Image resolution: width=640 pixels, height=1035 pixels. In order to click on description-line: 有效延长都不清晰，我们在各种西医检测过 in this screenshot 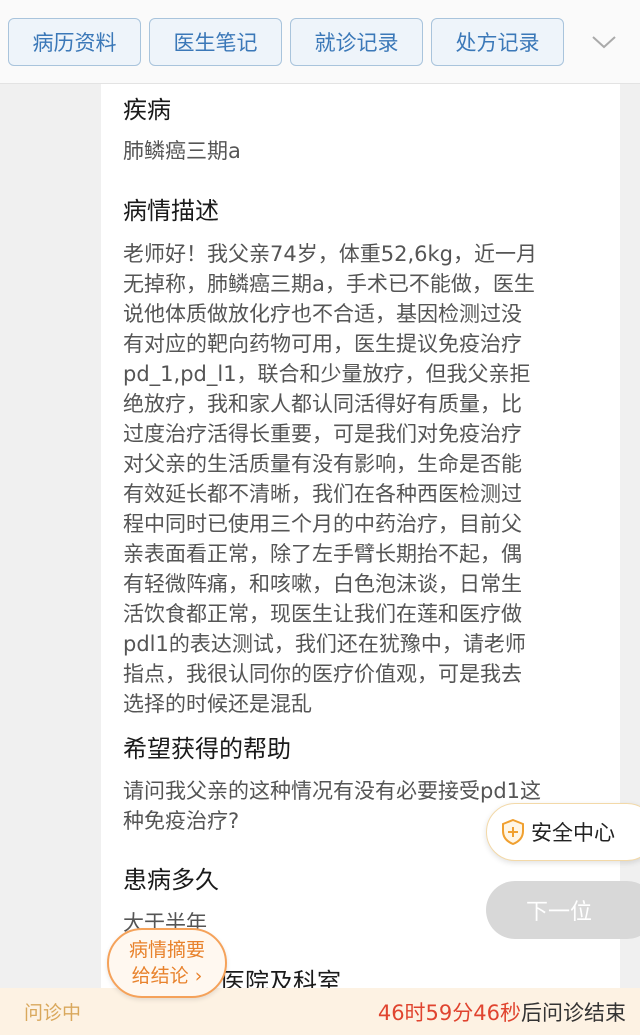, I will do `click(322, 494)`.